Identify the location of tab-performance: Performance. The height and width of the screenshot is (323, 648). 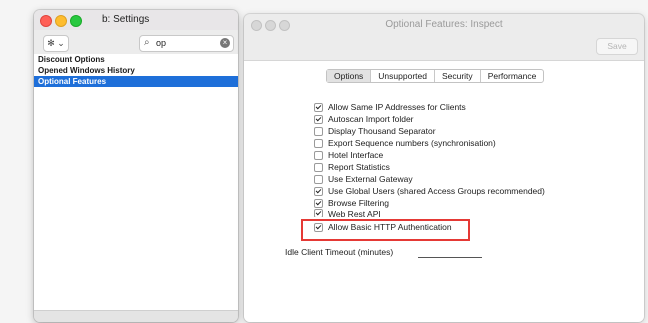
(512, 76).